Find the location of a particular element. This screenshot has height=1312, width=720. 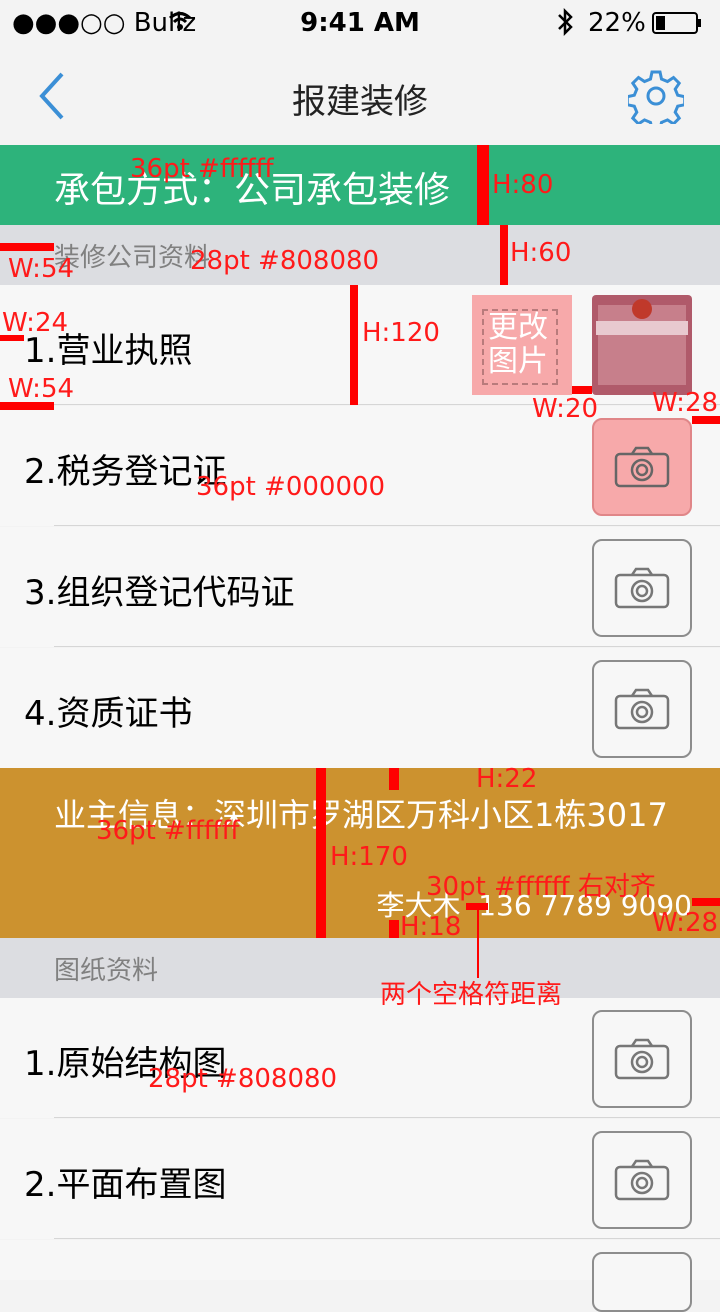

gear-icon is located at coordinates (656, 96).